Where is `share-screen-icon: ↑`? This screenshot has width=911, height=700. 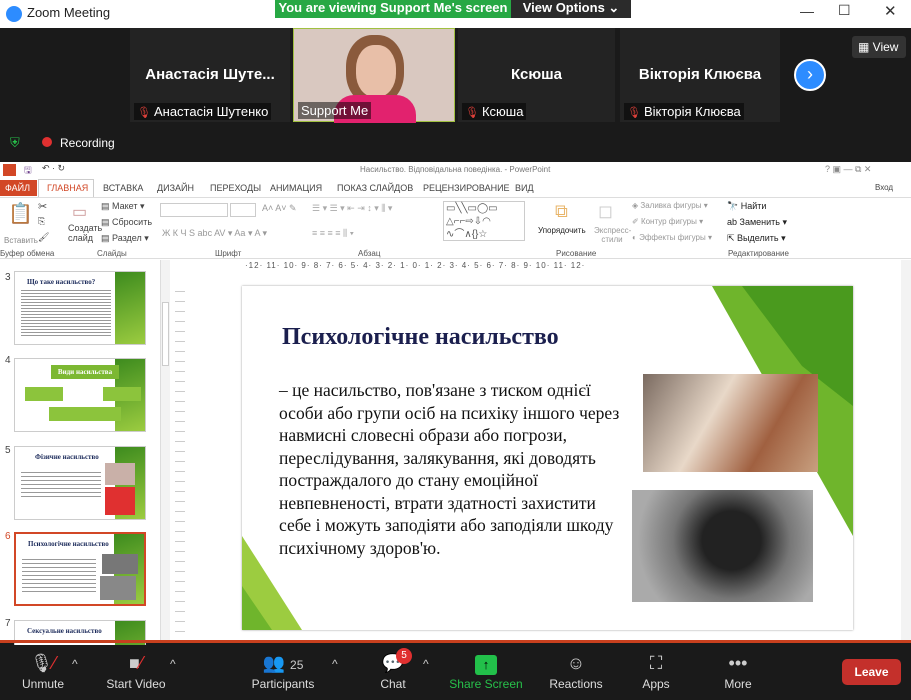
share-screen-icon: ↑ is located at coordinates (486, 665).